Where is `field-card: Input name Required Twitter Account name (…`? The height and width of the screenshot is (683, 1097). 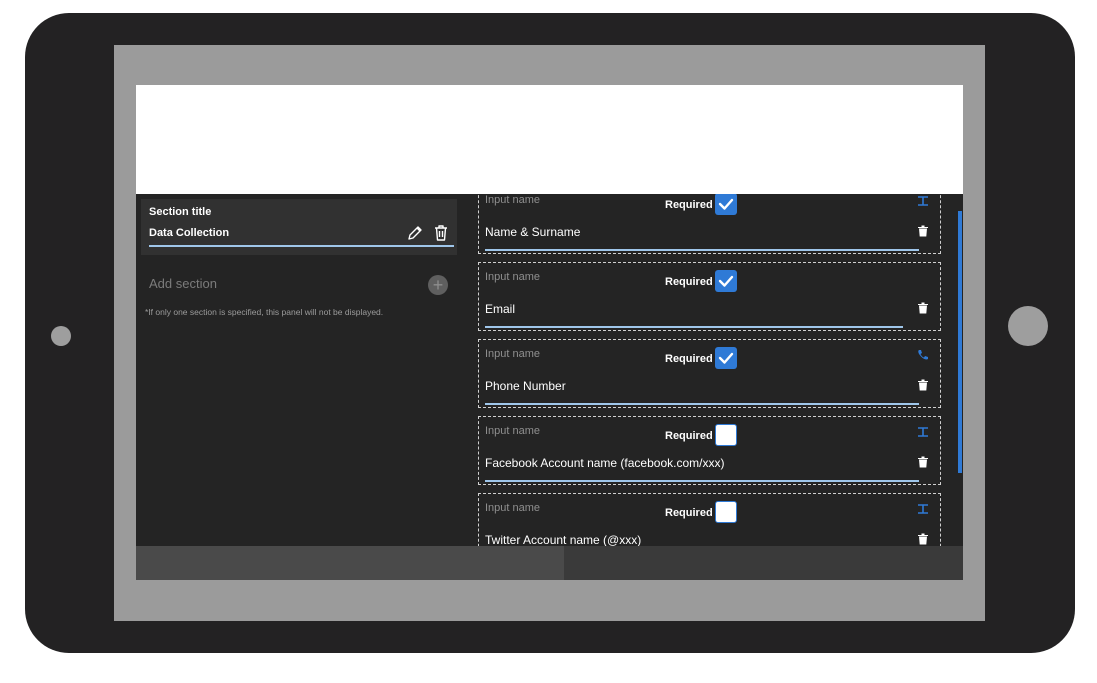 field-card: Input name Required Twitter Account name (… is located at coordinates (709, 519).